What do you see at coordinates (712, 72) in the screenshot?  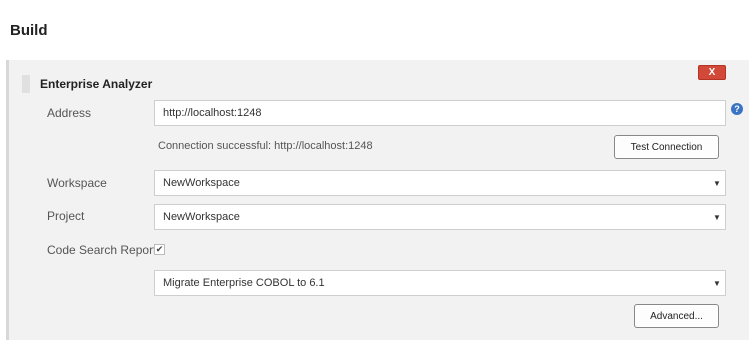 I see `delete-step-button: X` at bounding box center [712, 72].